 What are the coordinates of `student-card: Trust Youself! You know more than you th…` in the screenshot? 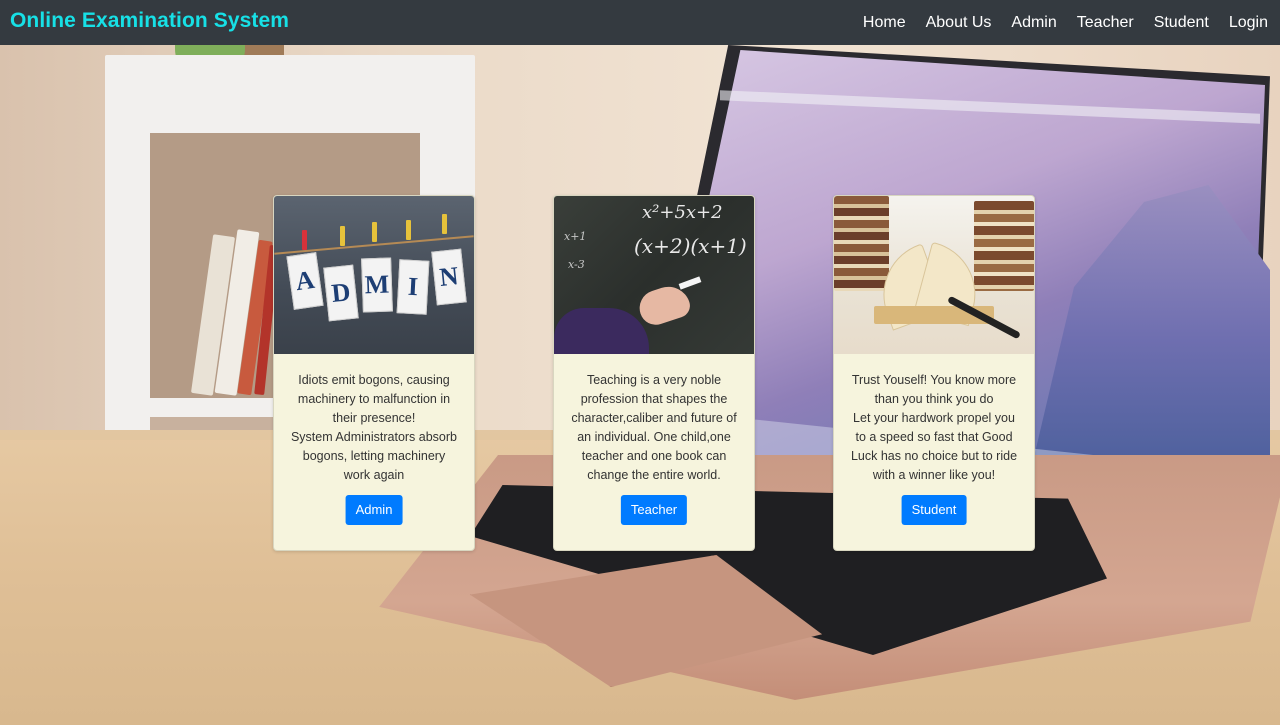 It's located at (934, 373).